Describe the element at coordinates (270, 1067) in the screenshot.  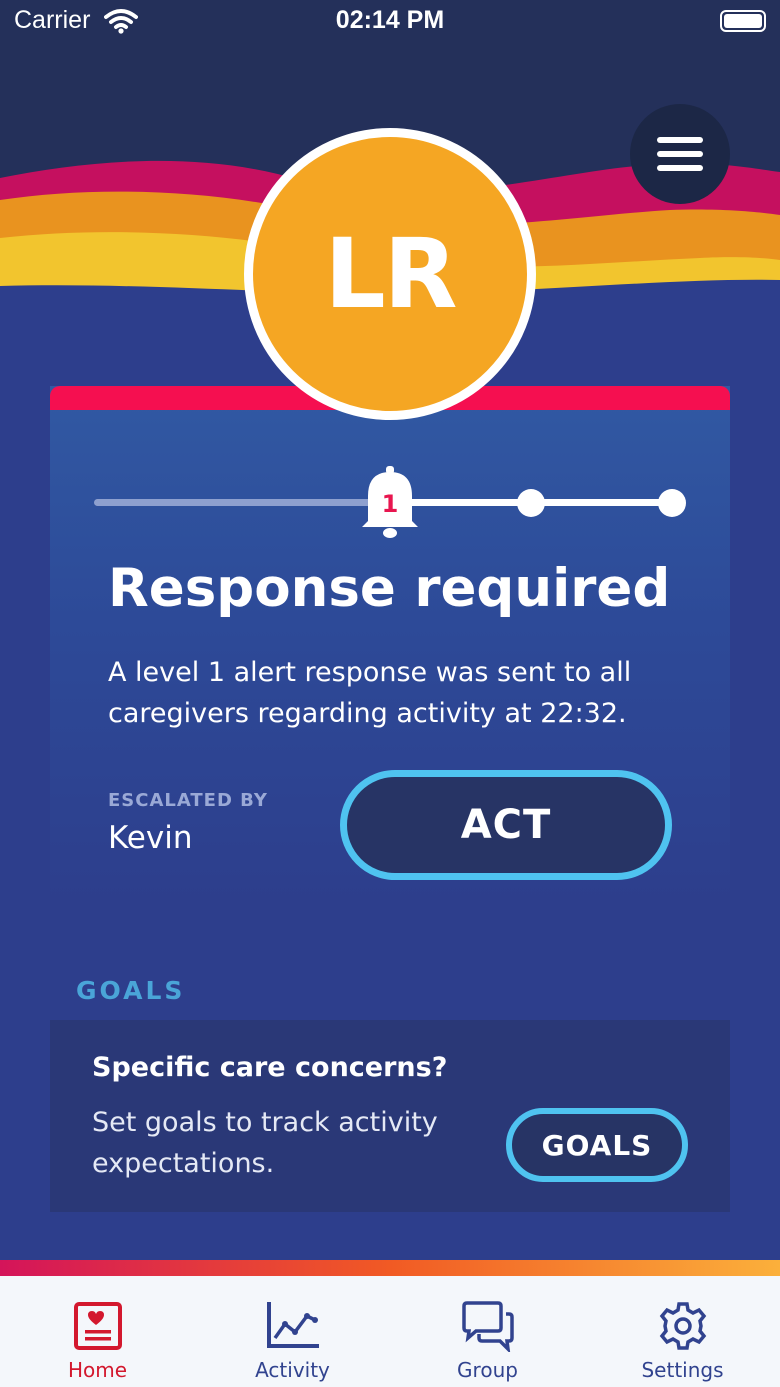
I see `goals-card-title: Specific care concerns?` at that location.